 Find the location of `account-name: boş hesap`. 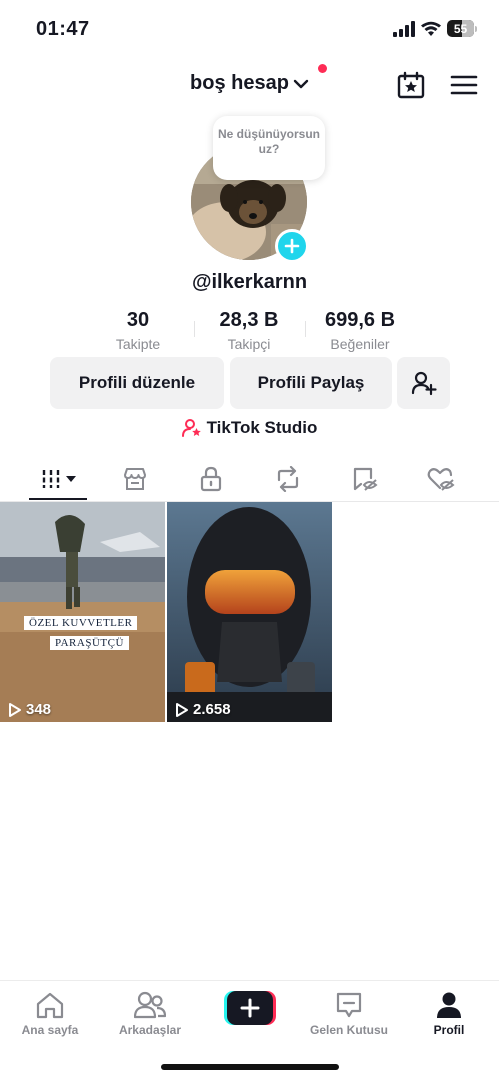

account-name: boş hesap is located at coordinates (239, 83).